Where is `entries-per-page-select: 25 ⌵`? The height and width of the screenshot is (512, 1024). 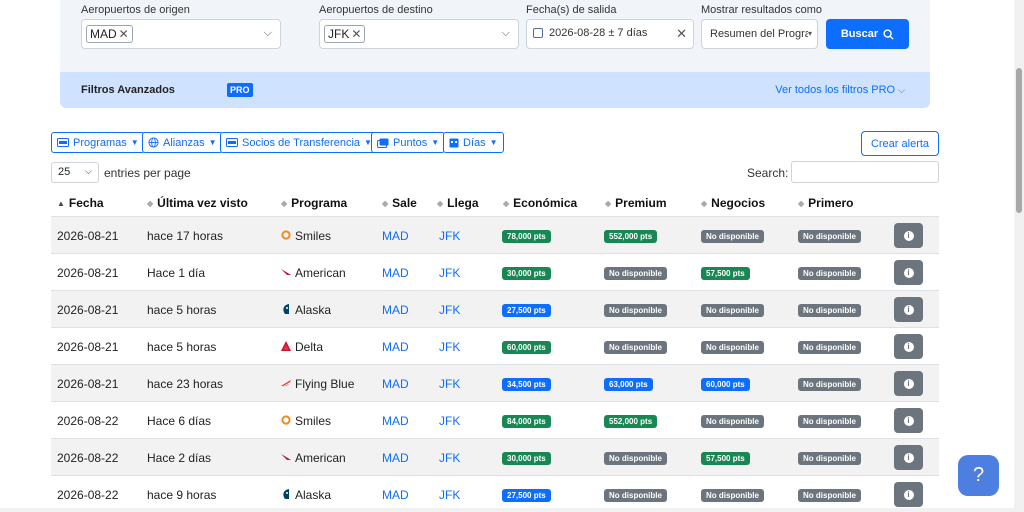
entries-per-page-select: 25 ⌵ is located at coordinates (75, 172).